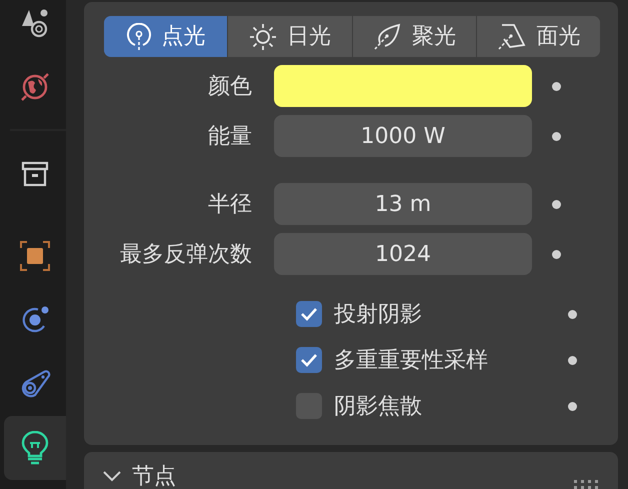  What do you see at coordinates (35, 23) in the screenshot?
I see `scene-icon` at bounding box center [35, 23].